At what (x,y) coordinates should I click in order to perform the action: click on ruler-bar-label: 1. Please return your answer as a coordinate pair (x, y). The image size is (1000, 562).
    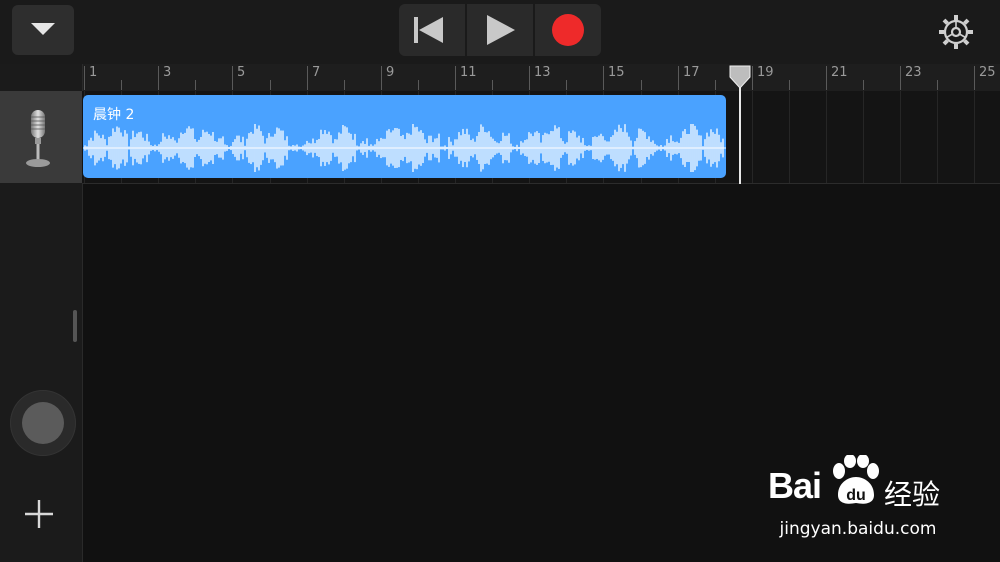
    Looking at the image, I should click on (93, 72).